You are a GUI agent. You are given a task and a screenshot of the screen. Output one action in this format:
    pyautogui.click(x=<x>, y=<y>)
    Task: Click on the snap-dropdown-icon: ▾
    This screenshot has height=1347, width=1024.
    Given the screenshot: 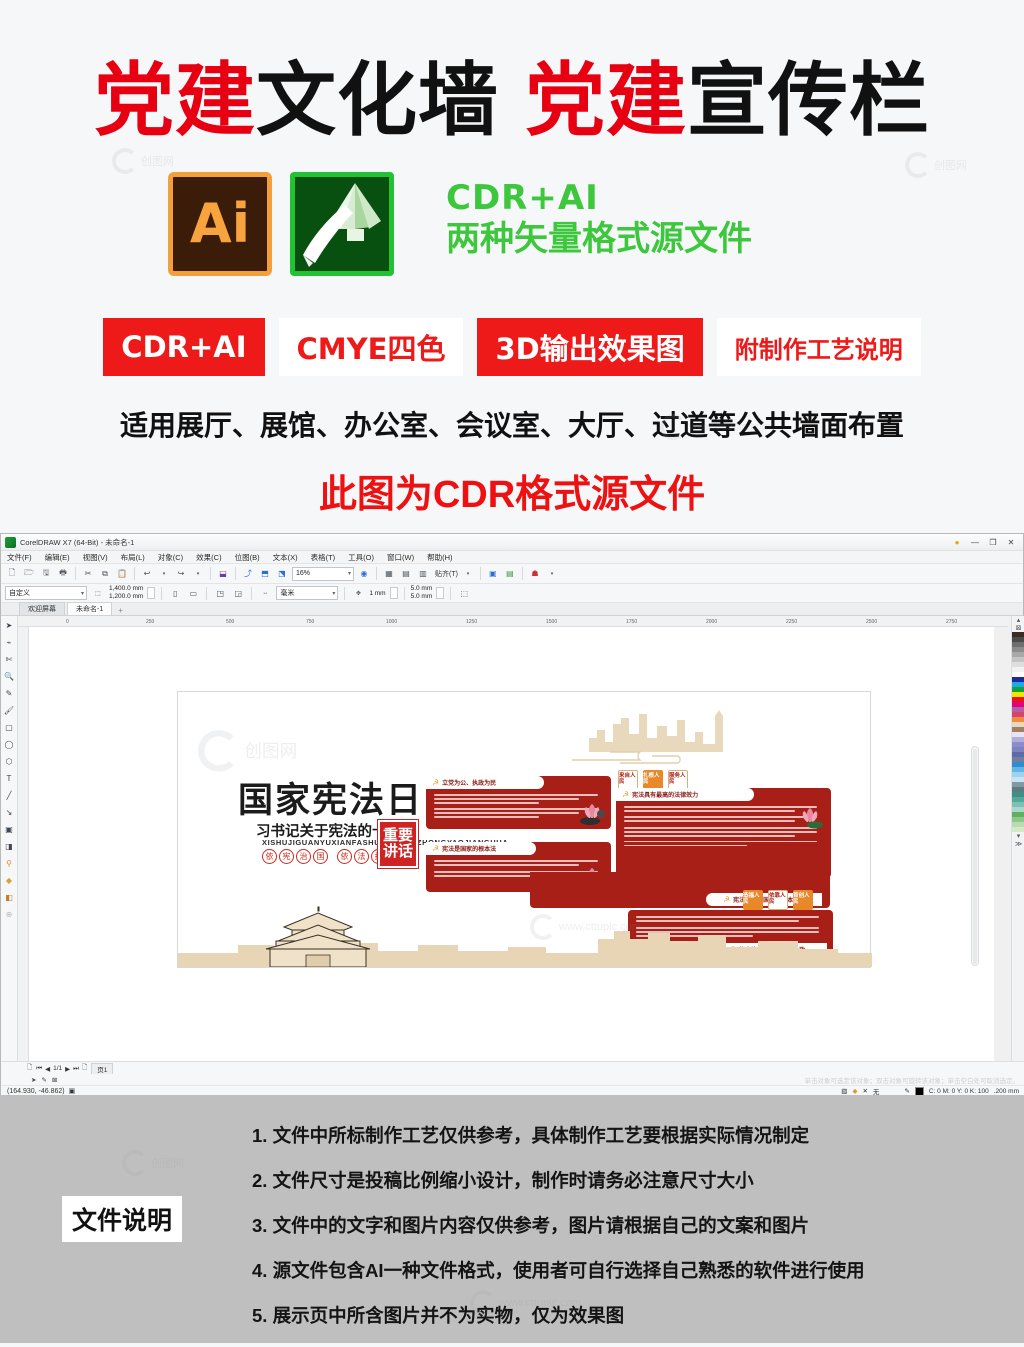 What is the action you would take?
    pyautogui.click(x=468, y=574)
    